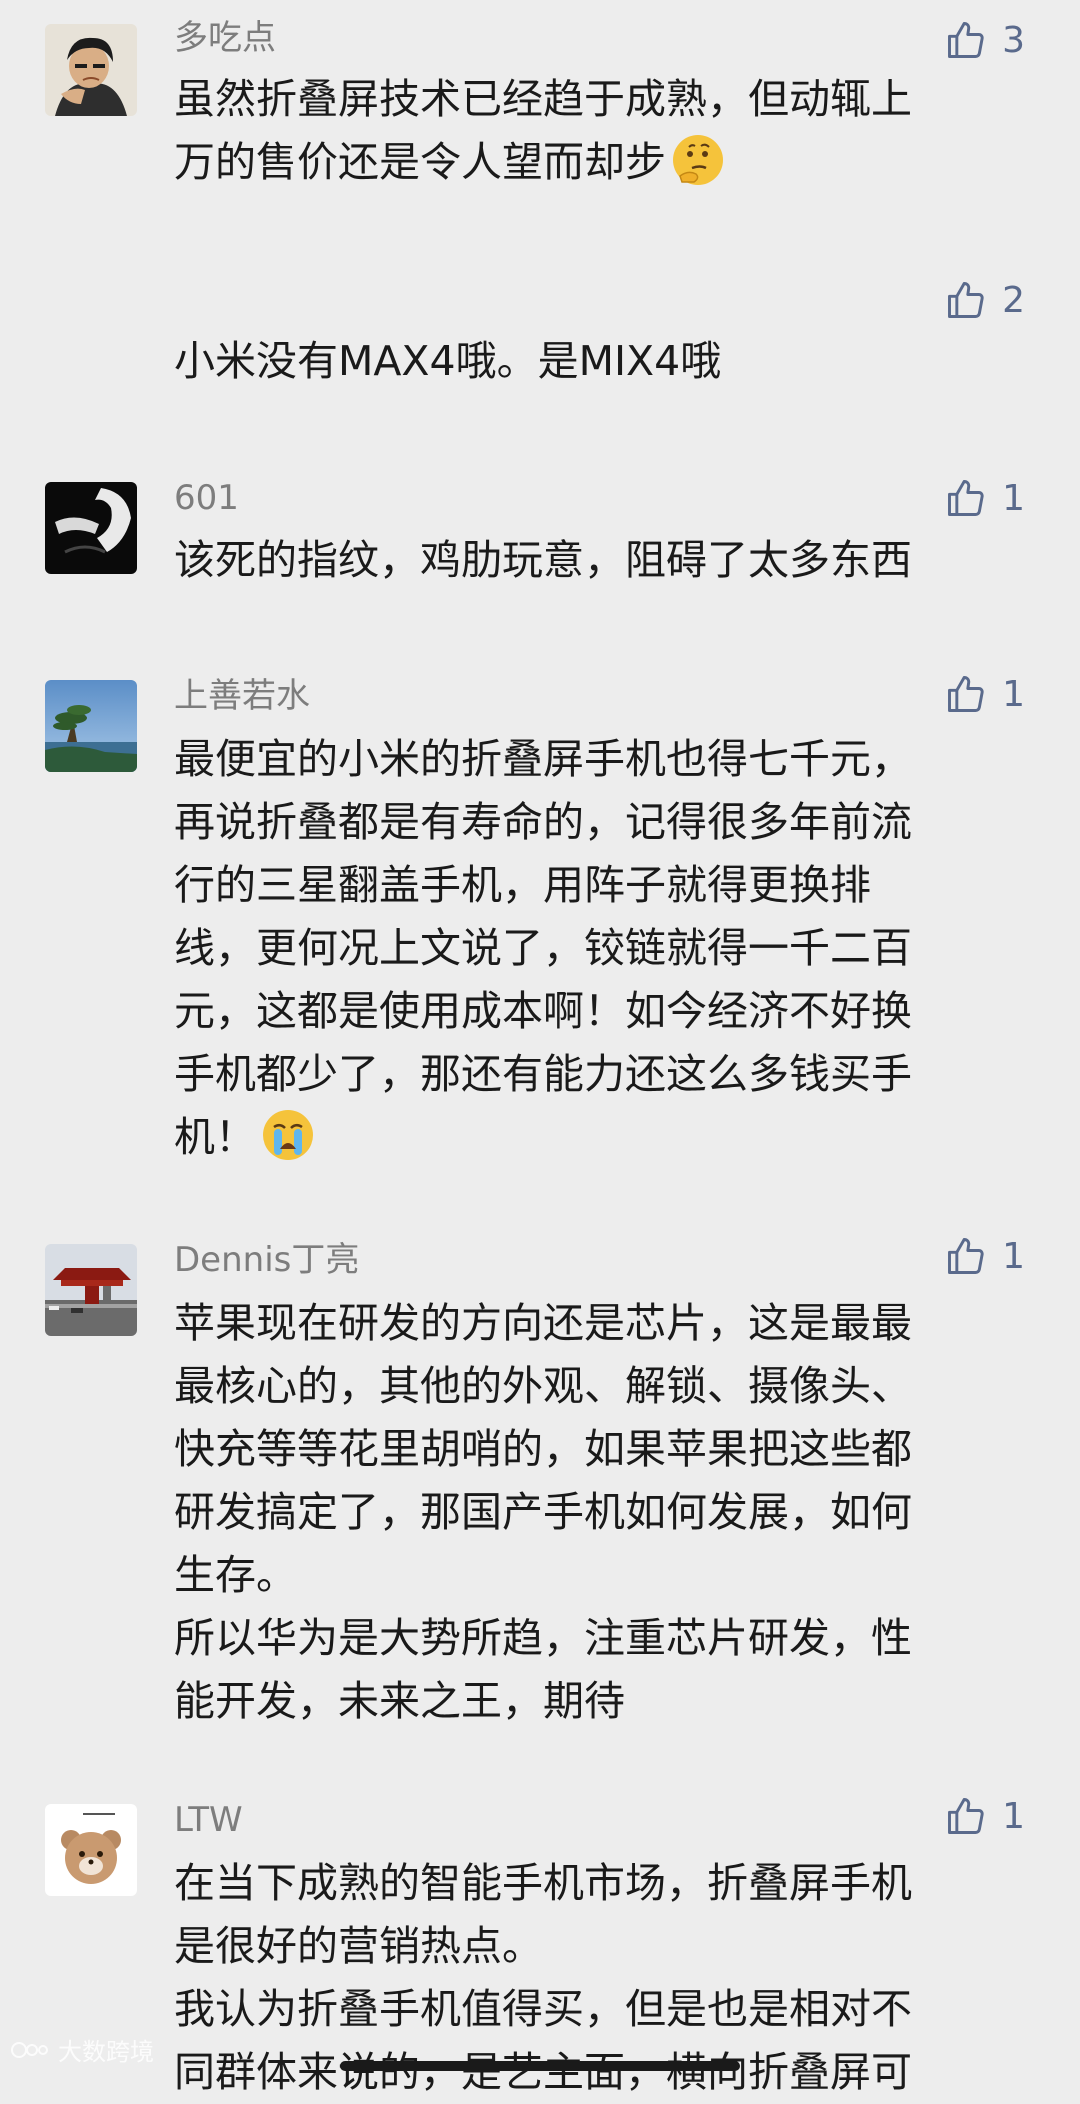 Image resolution: width=1080 pixels, height=2104 pixels. What do you see at coordinates (540, 2066) in the screenshot?
I see `home-indicator` at bounding box center [540, 2066].